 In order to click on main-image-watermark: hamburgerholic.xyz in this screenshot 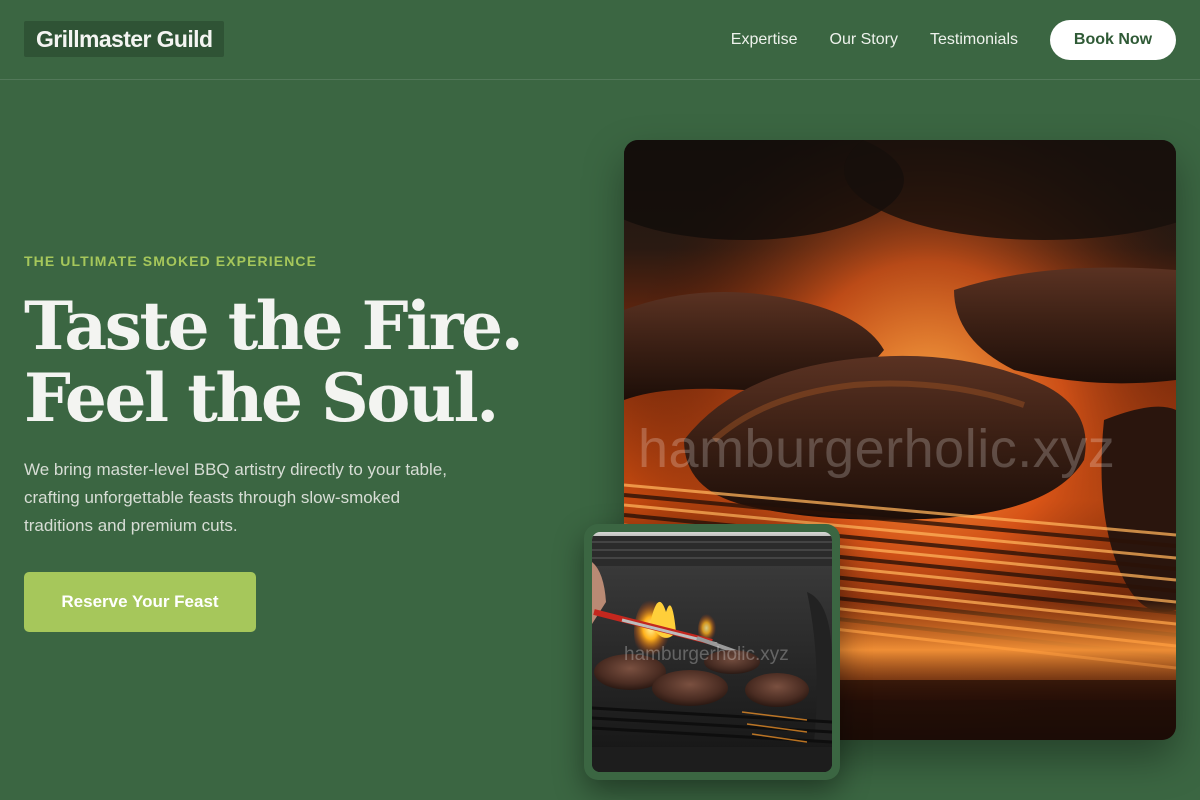, I will do `click(877, 449)`.